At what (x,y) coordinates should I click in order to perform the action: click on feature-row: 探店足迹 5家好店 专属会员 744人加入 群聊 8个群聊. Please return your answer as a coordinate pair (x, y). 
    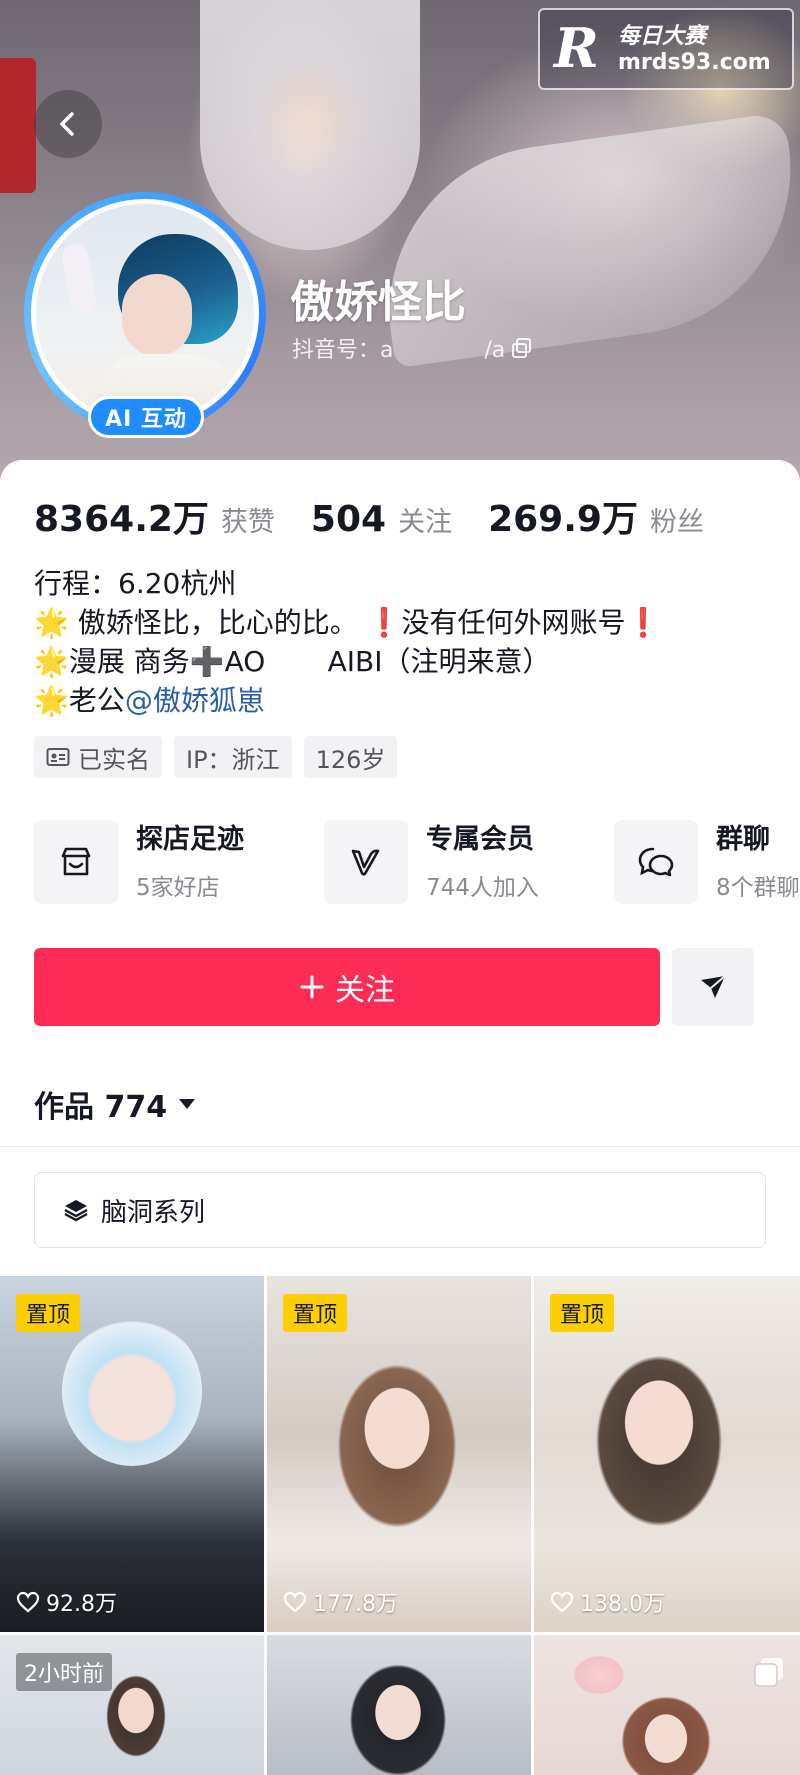
    Looking at the image, I should click on (417, 862).